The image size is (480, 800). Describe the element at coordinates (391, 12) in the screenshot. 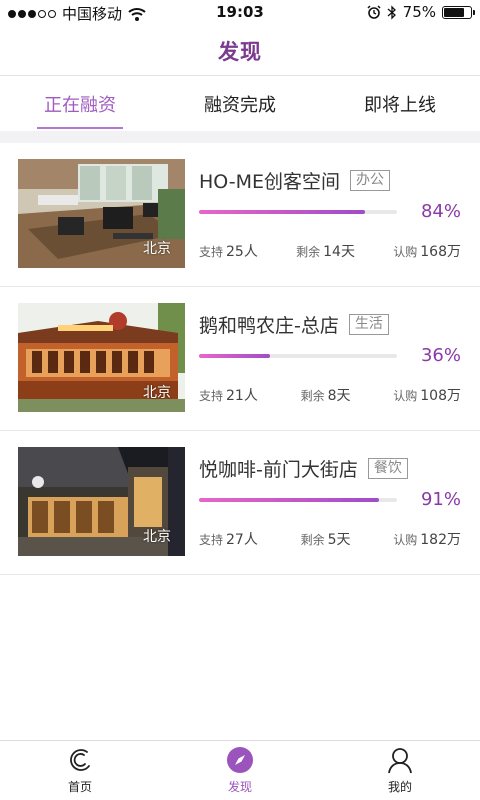

I see `bluetooth-icon` at that location.